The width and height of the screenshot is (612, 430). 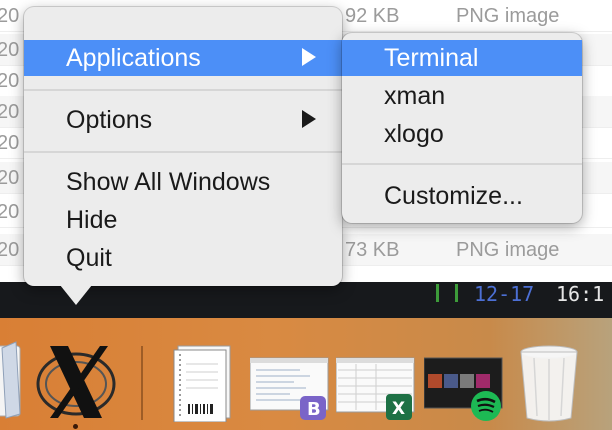 What do you see at coordinates (89, 258) in the screenshot?
I see `menu-item-label: Quit` at bounding box center [89, 258].